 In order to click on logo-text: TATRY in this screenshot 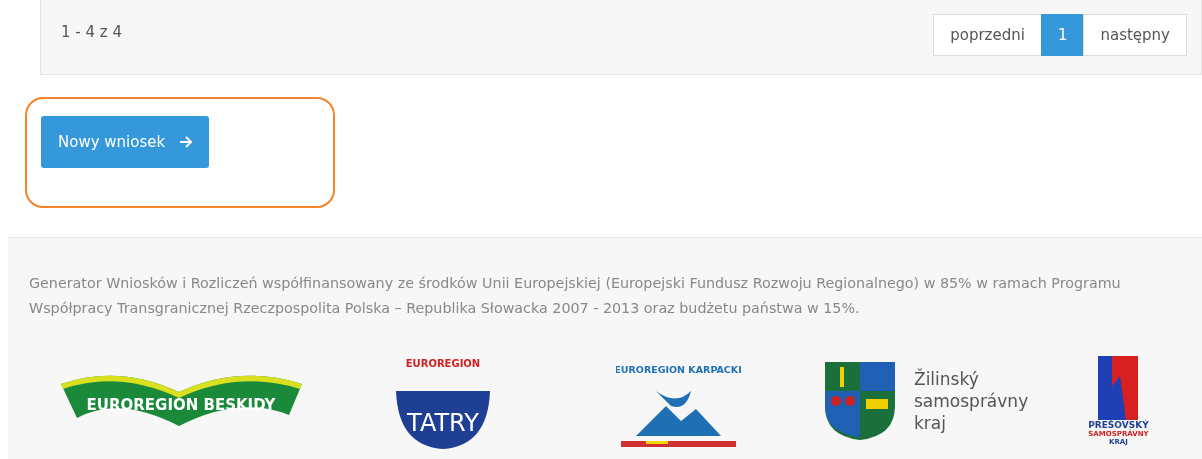, I will do `click(443, 423)`.